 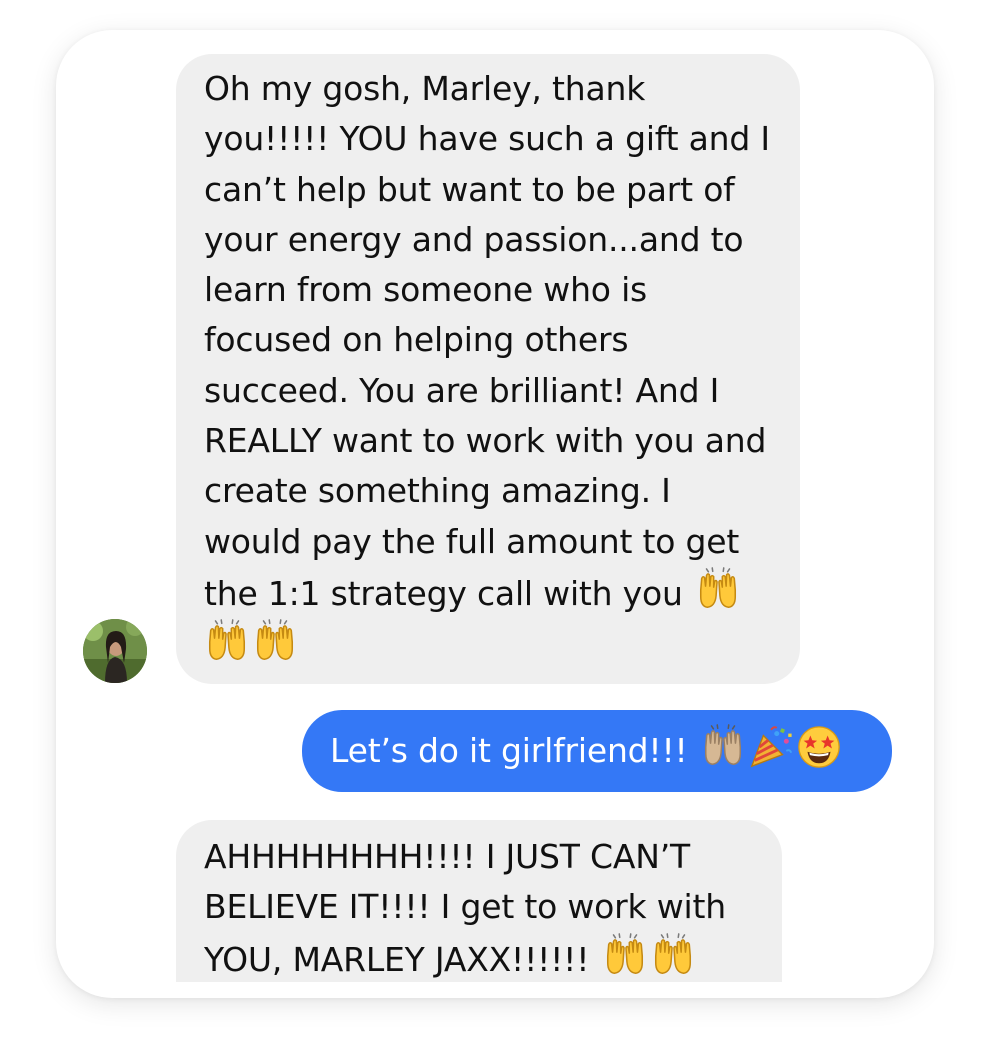 I want to click on avatar-photo-icon, so click(x=115, y=651).